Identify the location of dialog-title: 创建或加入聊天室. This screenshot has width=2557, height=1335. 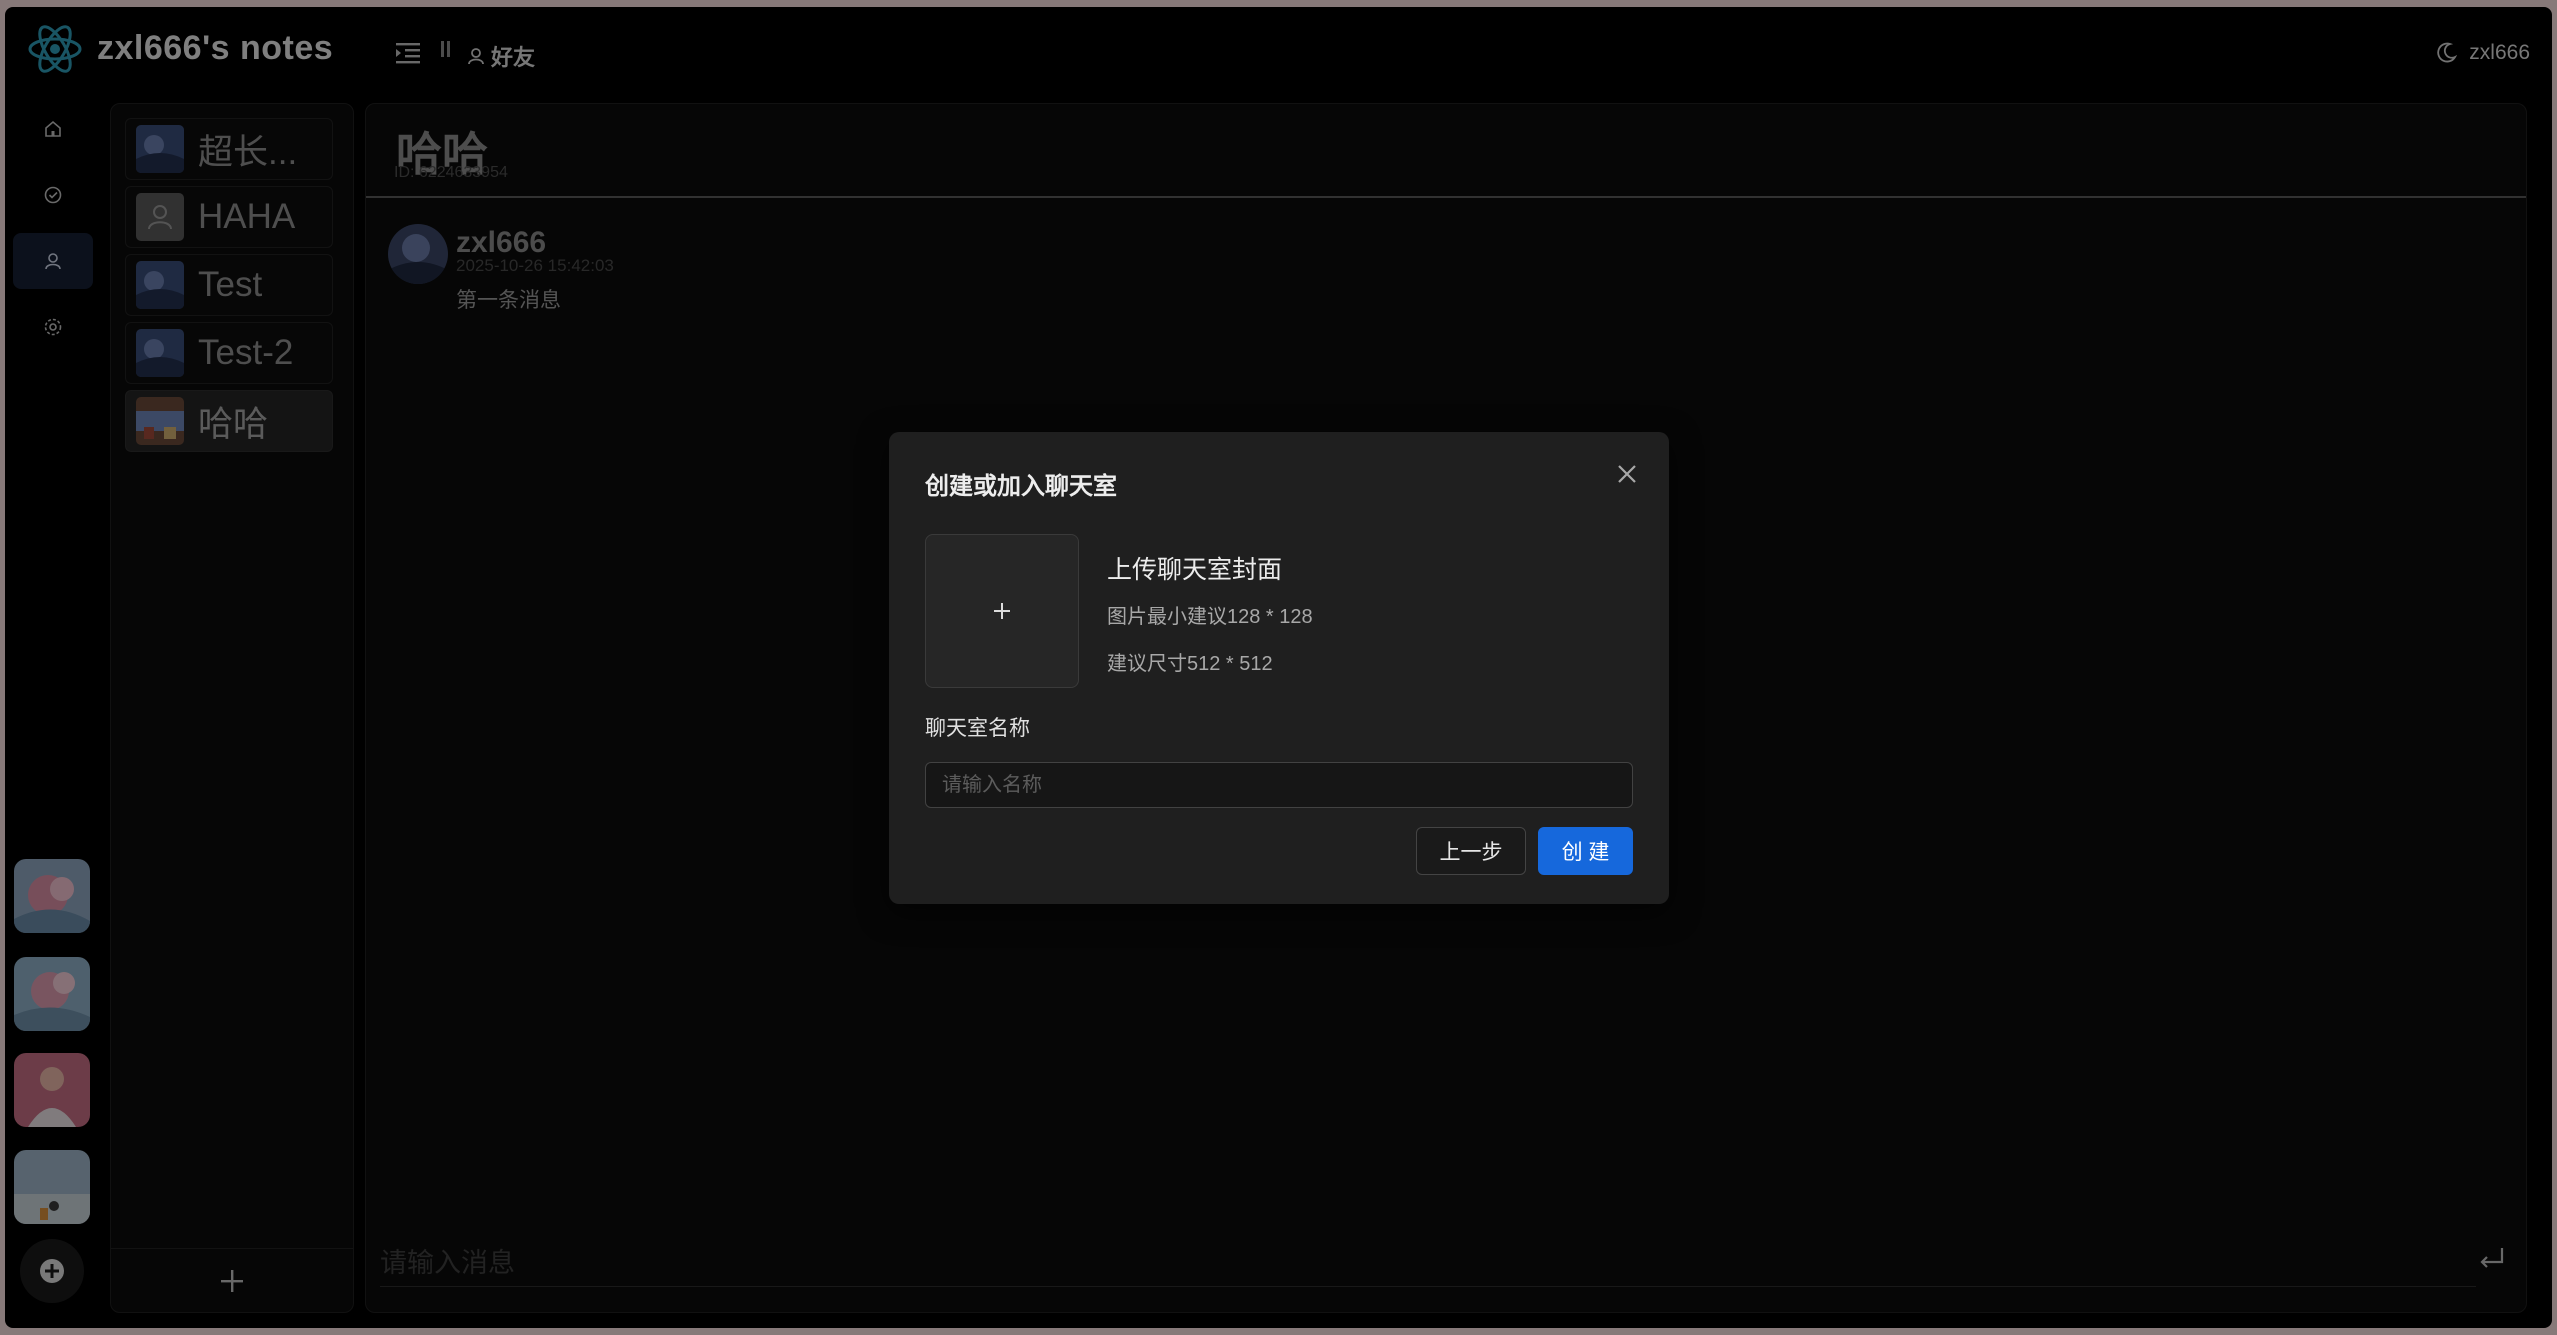
(1021, 486).